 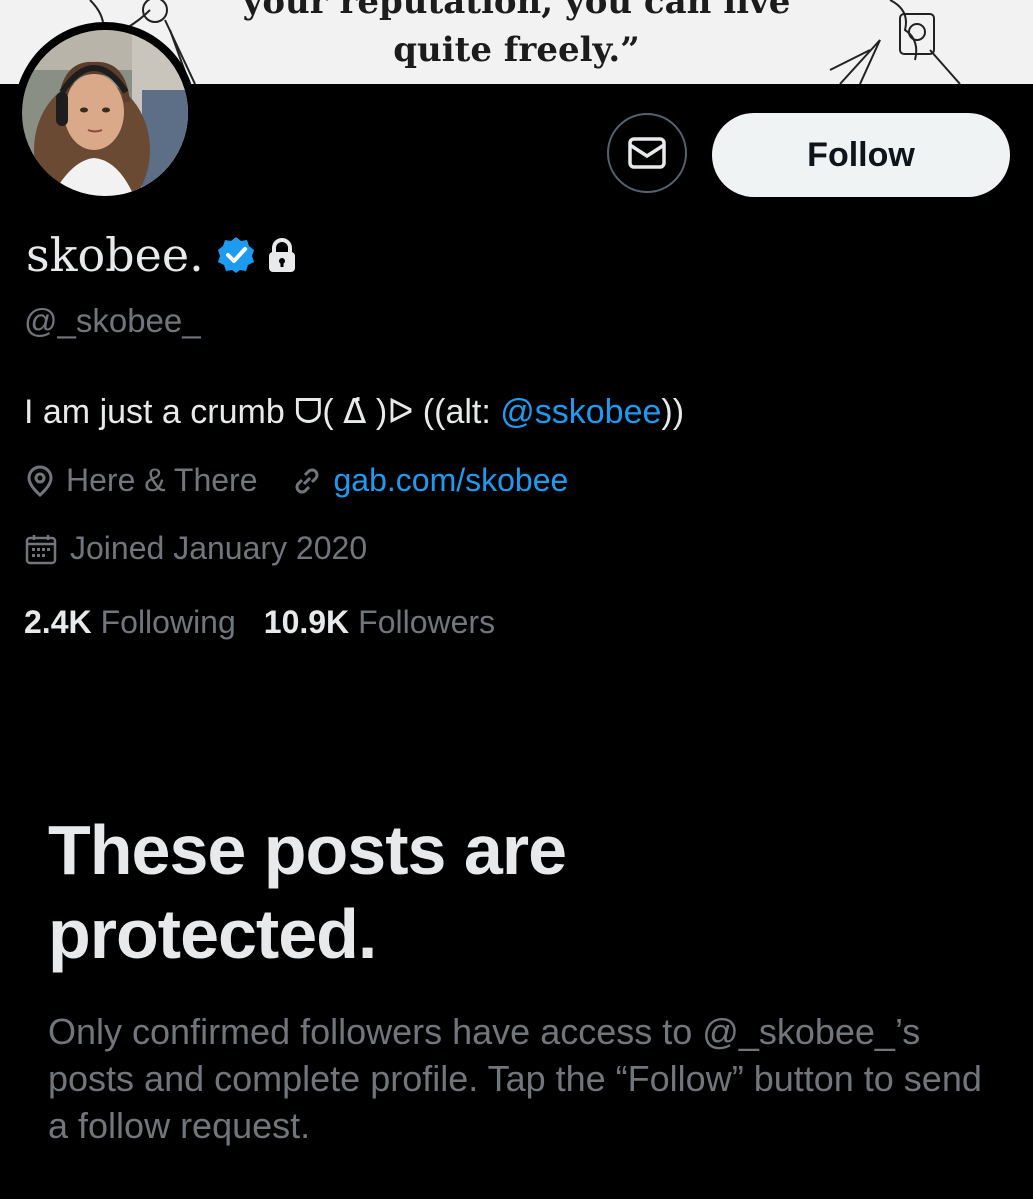 I want to click on verified-badge-icon, so click(x=236, y=255).